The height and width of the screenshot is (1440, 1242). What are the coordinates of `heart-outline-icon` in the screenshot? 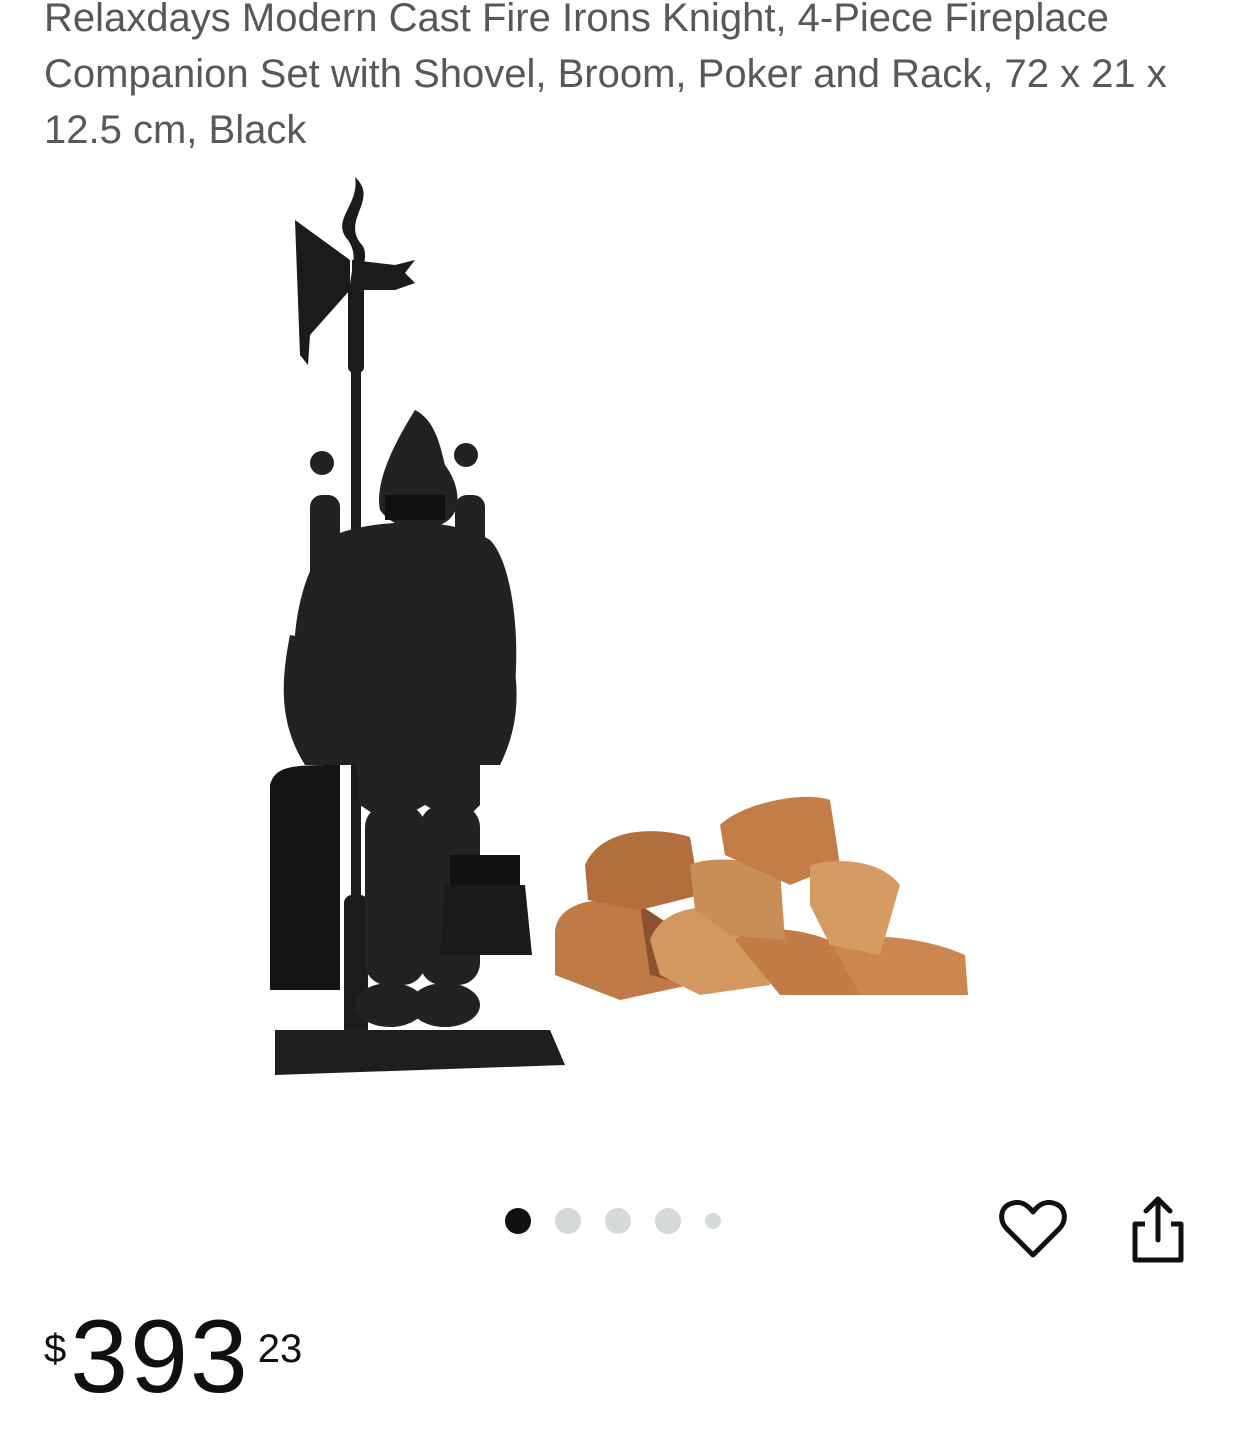 It's located at (1033, 1228).